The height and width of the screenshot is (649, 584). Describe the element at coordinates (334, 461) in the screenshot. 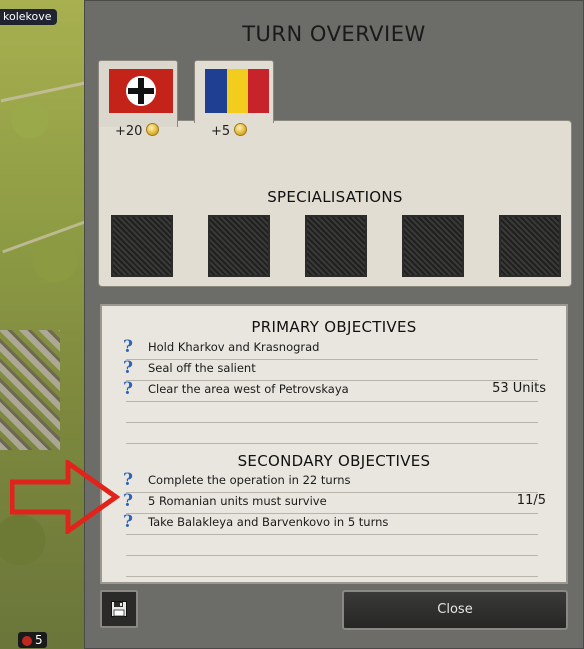

I see `secondary-objectives-title: SECONDARY OBJECTIVES` at that location.